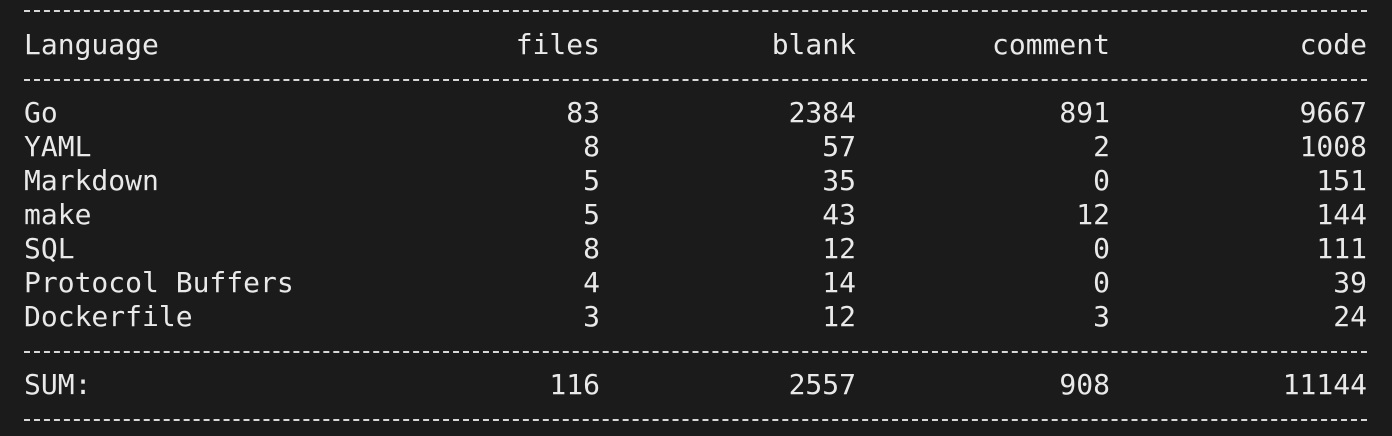  Describe the element at coordinates (591, 316) in the screenshot. I see `files-cell: 3` at that location.